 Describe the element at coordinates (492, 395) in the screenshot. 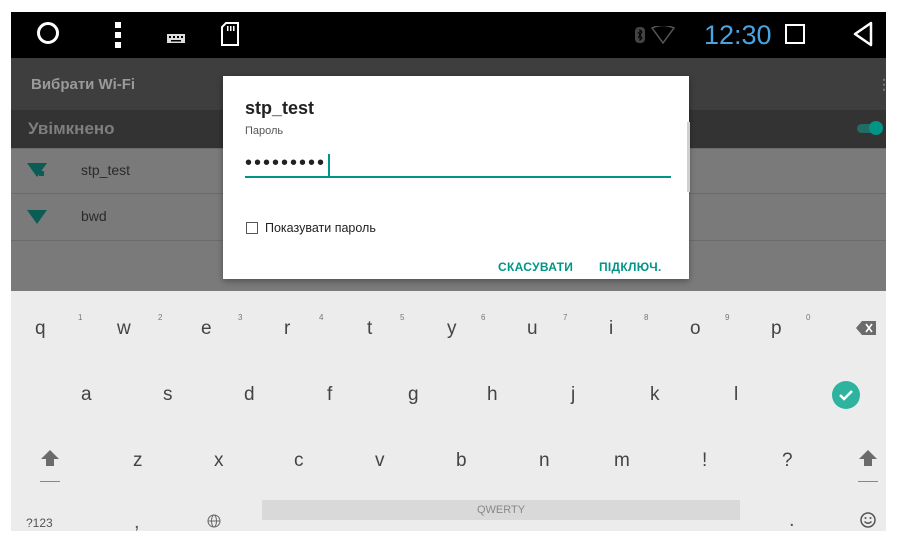

I see `key-h: h` at that location.